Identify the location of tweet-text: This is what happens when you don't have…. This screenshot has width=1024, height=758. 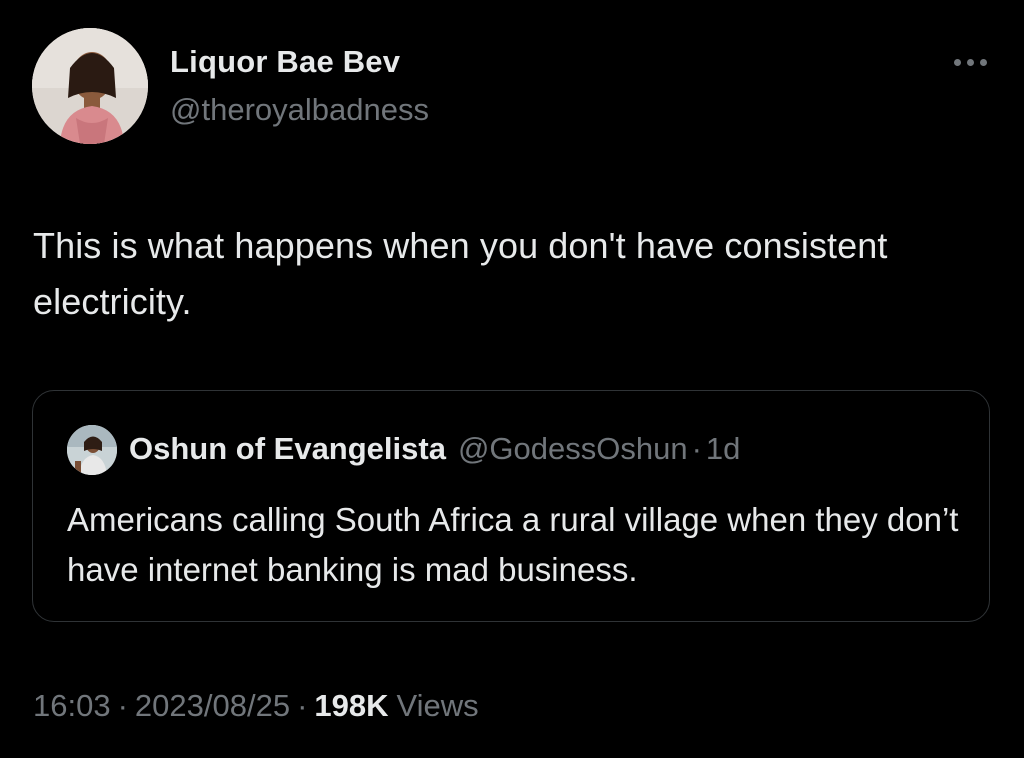
(460, 273).